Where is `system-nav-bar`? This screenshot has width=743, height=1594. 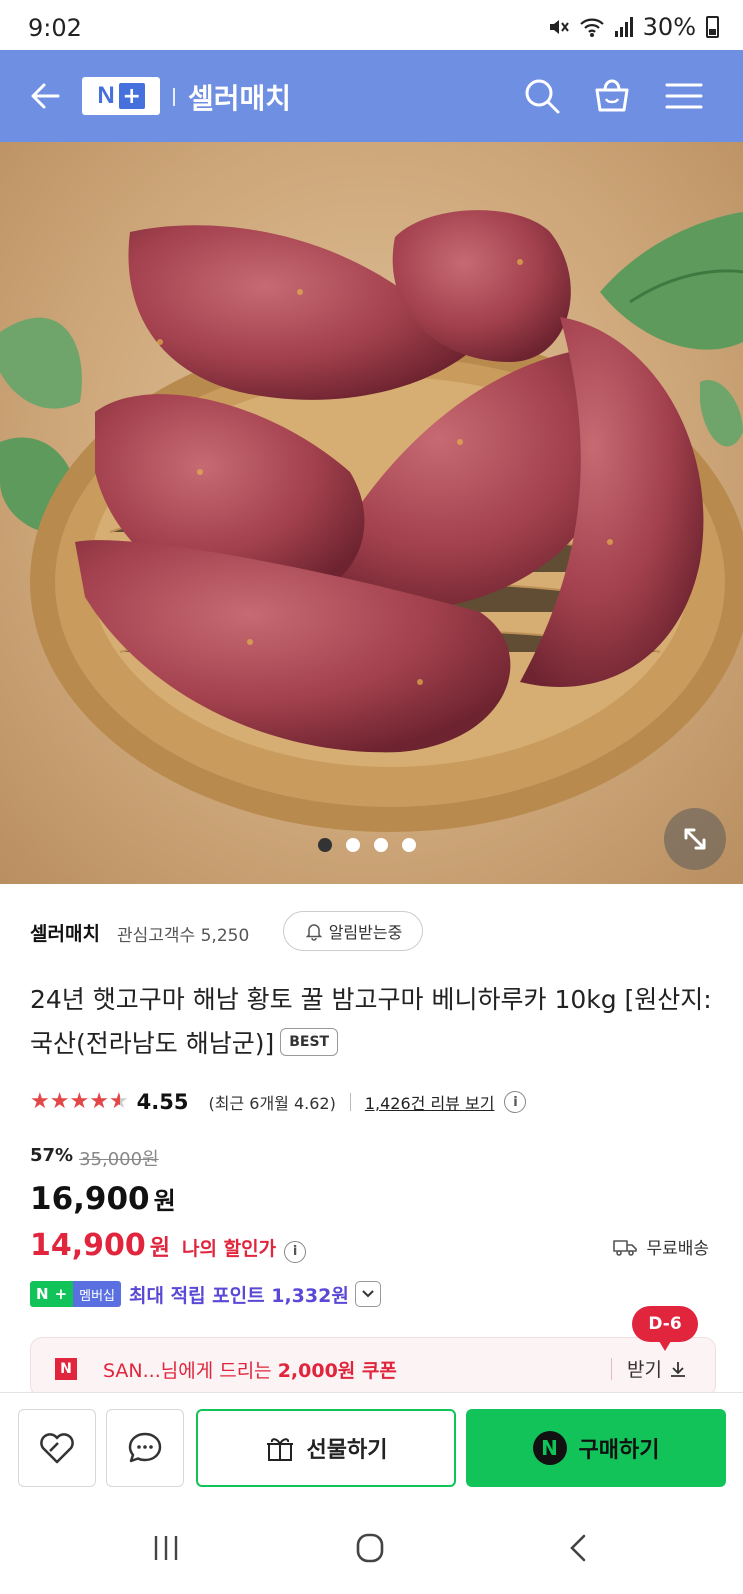 system-nav-bar is located at coordinates (371, 1548).